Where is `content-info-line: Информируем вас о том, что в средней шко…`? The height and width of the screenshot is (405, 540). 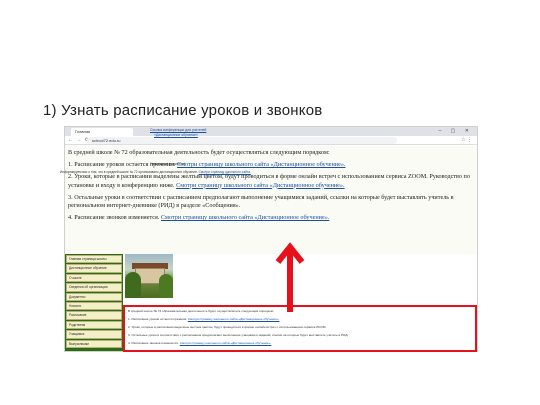
content-info-line: Информируем вас о том, что в средней шко… is located at coordinates (235, 172).